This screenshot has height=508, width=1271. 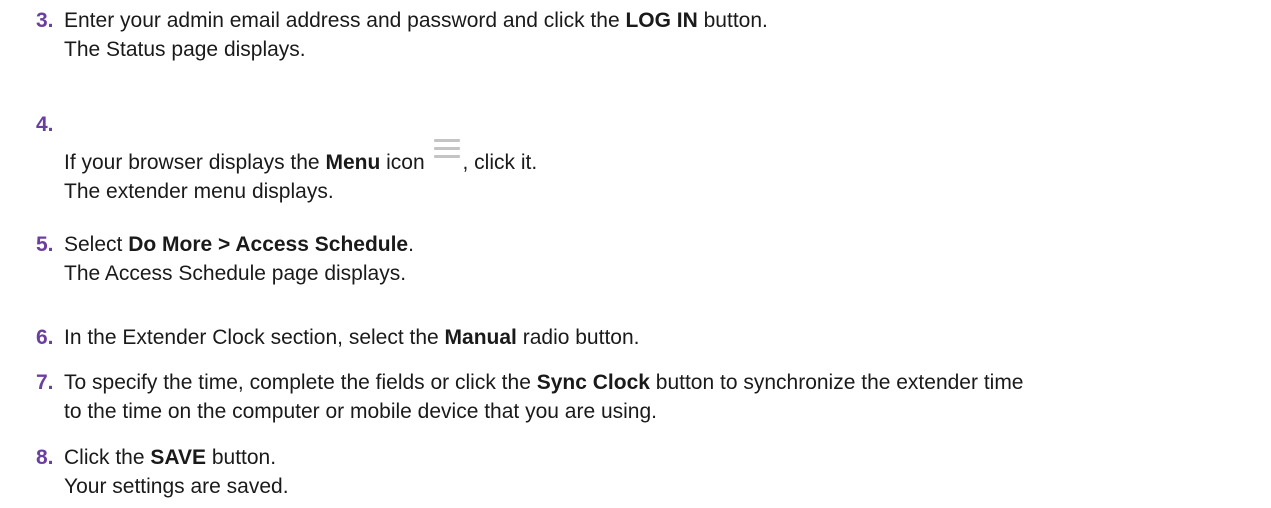 I want to click on instruction-text: radio button., so click(x=578, y=337).